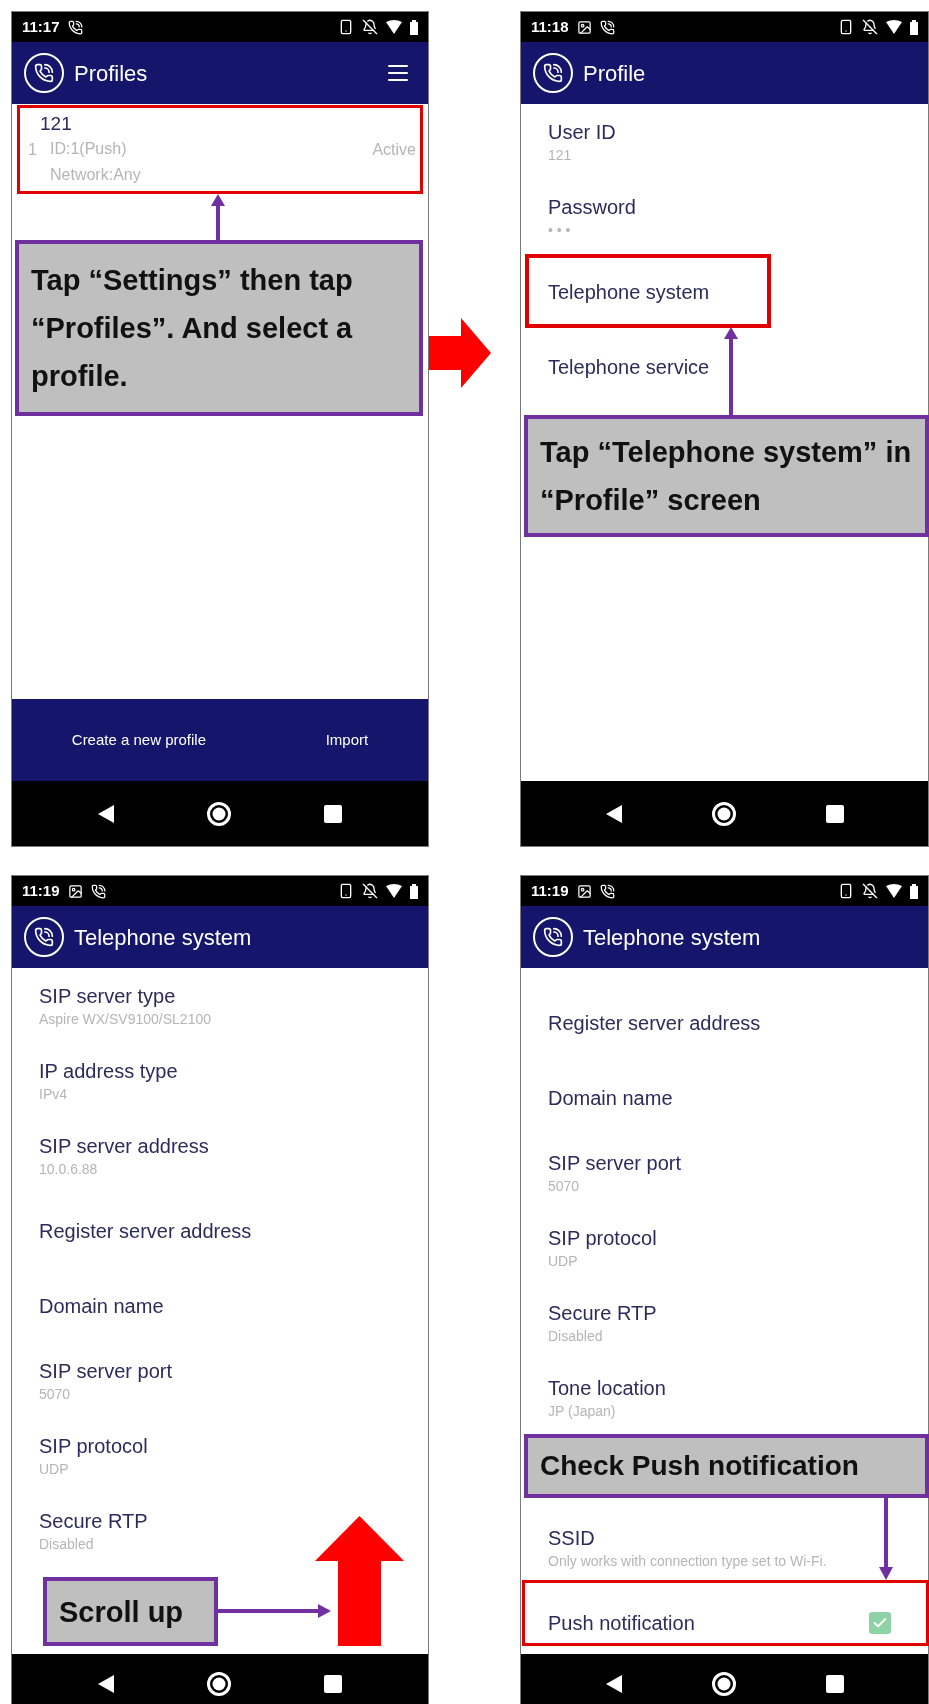  Describe the element at coordinates (724, 216) in the screenshot. I see `settings-row: Password • • •` at that location.